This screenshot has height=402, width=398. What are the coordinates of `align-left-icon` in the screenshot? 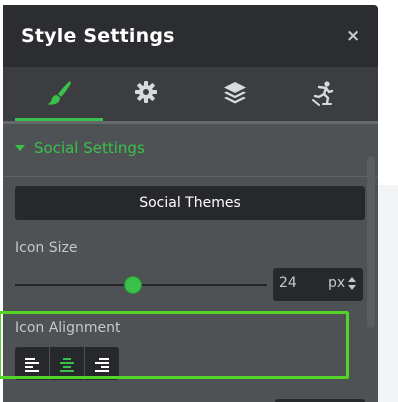 It's located at (32, 365).